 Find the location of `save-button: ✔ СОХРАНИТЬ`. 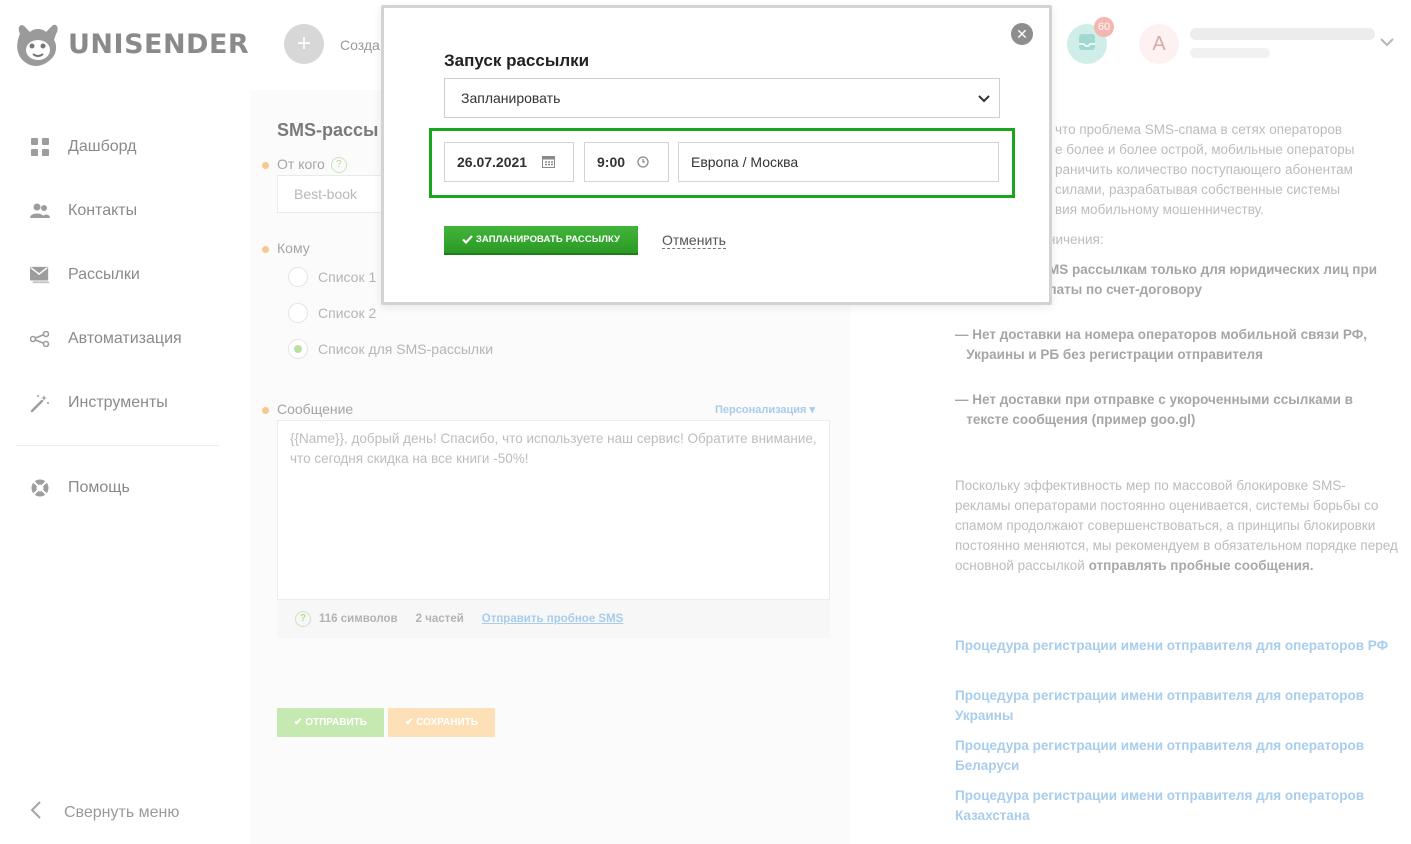

save-button: ✔ СОХРАНИТЬ is located at coordinates (441, 722).